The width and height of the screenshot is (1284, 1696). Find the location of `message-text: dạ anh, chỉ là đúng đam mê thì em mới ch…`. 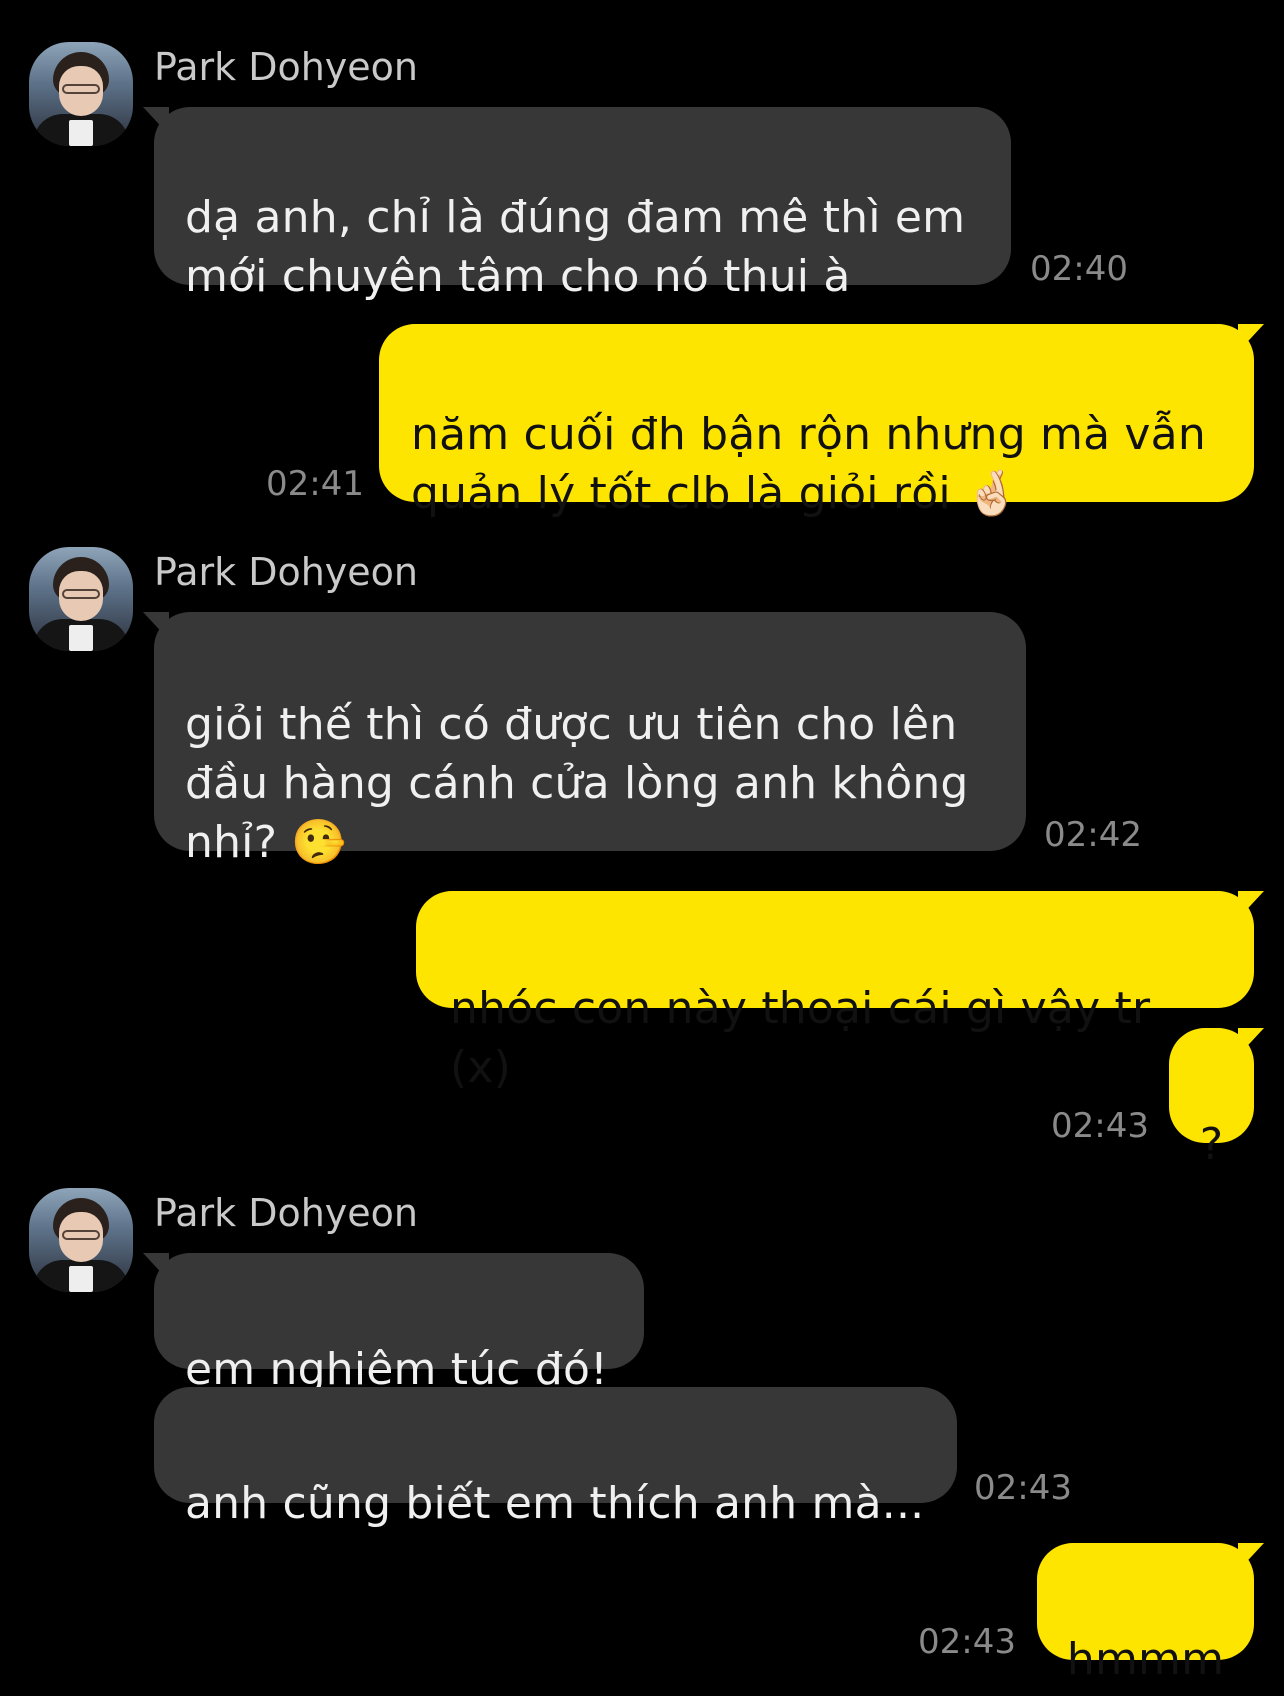

message-text: dạ anh, chỉ là đúng đam mê thì em mới ch… is located at coordinates (575, 247).